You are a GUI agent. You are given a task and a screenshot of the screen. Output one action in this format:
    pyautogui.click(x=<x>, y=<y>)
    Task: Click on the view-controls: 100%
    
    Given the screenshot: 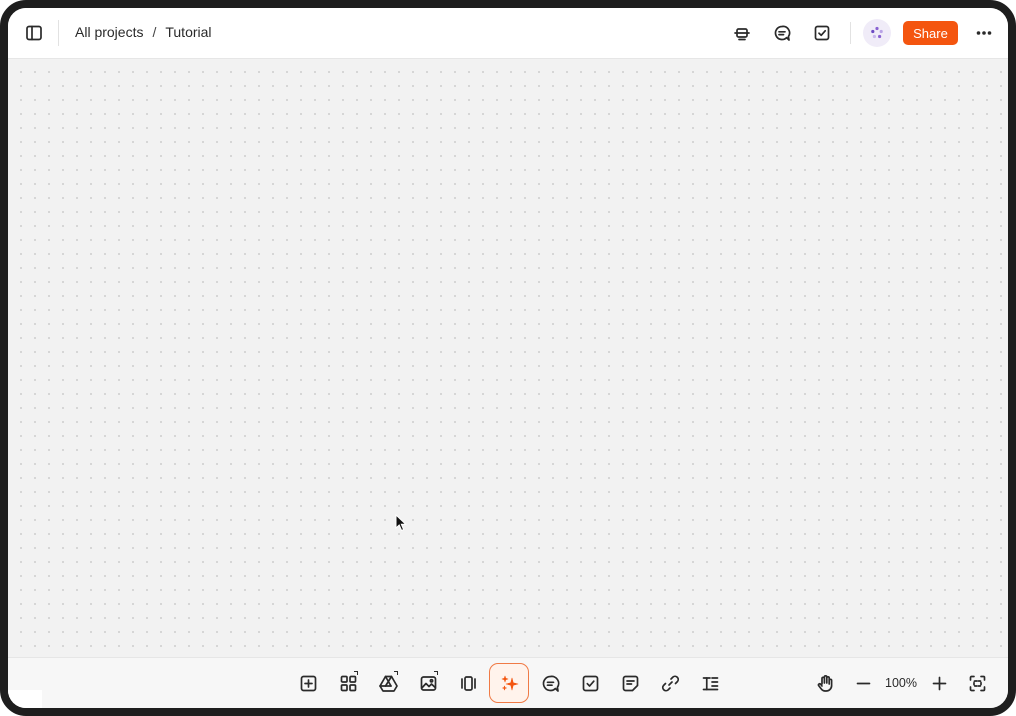 What is the action you would take?
    pyautogui.click(x=901, y=683)
    